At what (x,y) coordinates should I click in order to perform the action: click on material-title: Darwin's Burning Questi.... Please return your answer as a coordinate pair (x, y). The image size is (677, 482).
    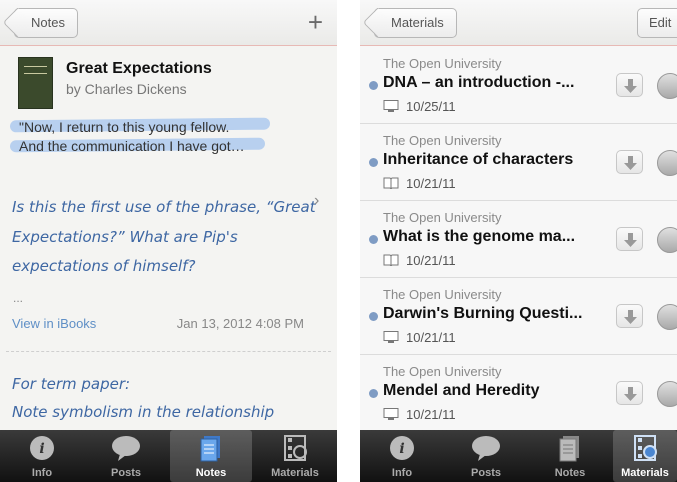
    Looking at the image, I should click on (483, 313).